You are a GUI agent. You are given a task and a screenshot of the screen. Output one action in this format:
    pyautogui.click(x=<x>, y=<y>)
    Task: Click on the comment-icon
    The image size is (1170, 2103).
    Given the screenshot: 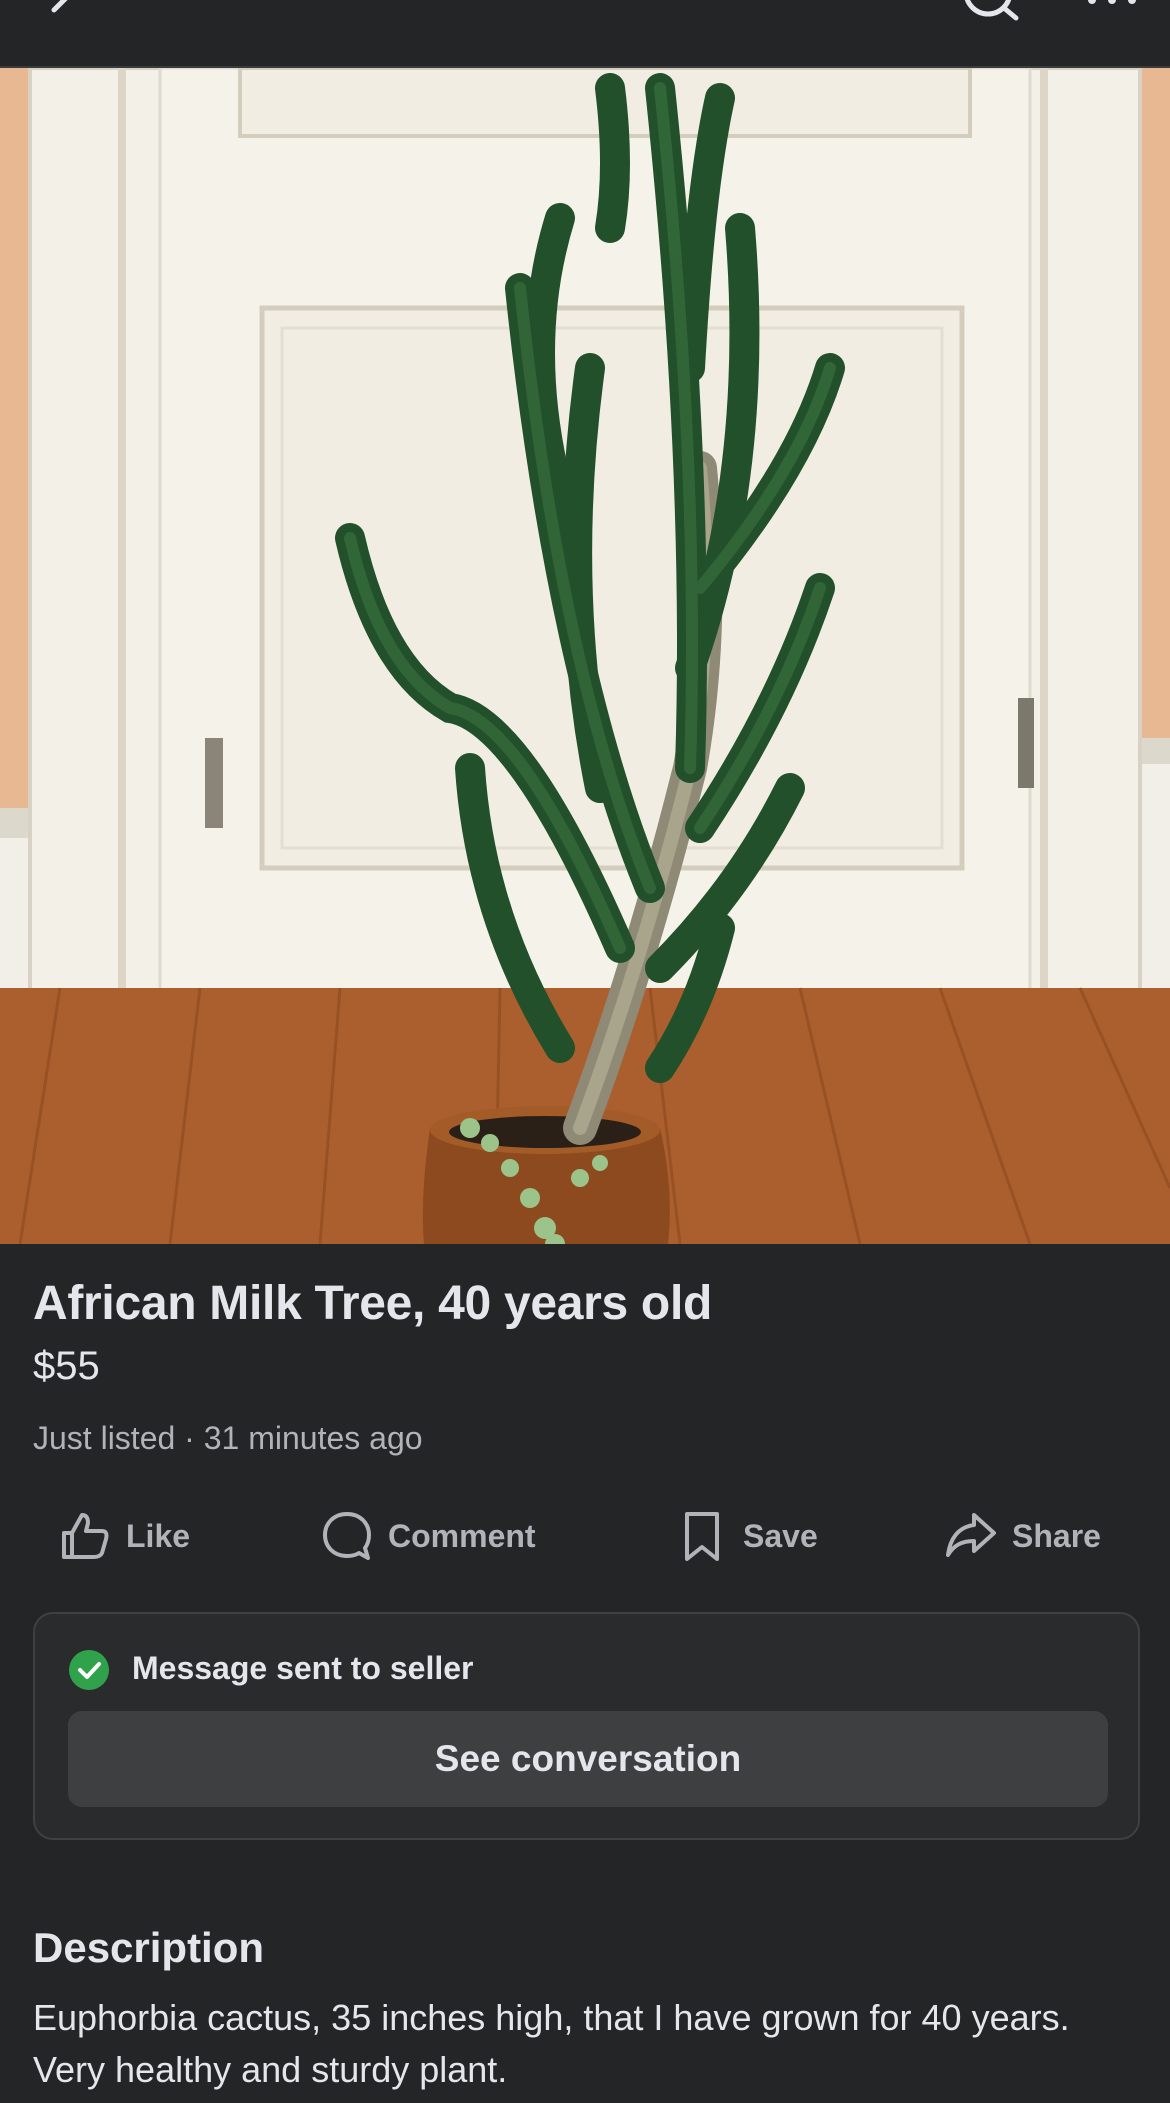 What is the action you would take?
    pyautogui.click(x=347, y=1536)
    